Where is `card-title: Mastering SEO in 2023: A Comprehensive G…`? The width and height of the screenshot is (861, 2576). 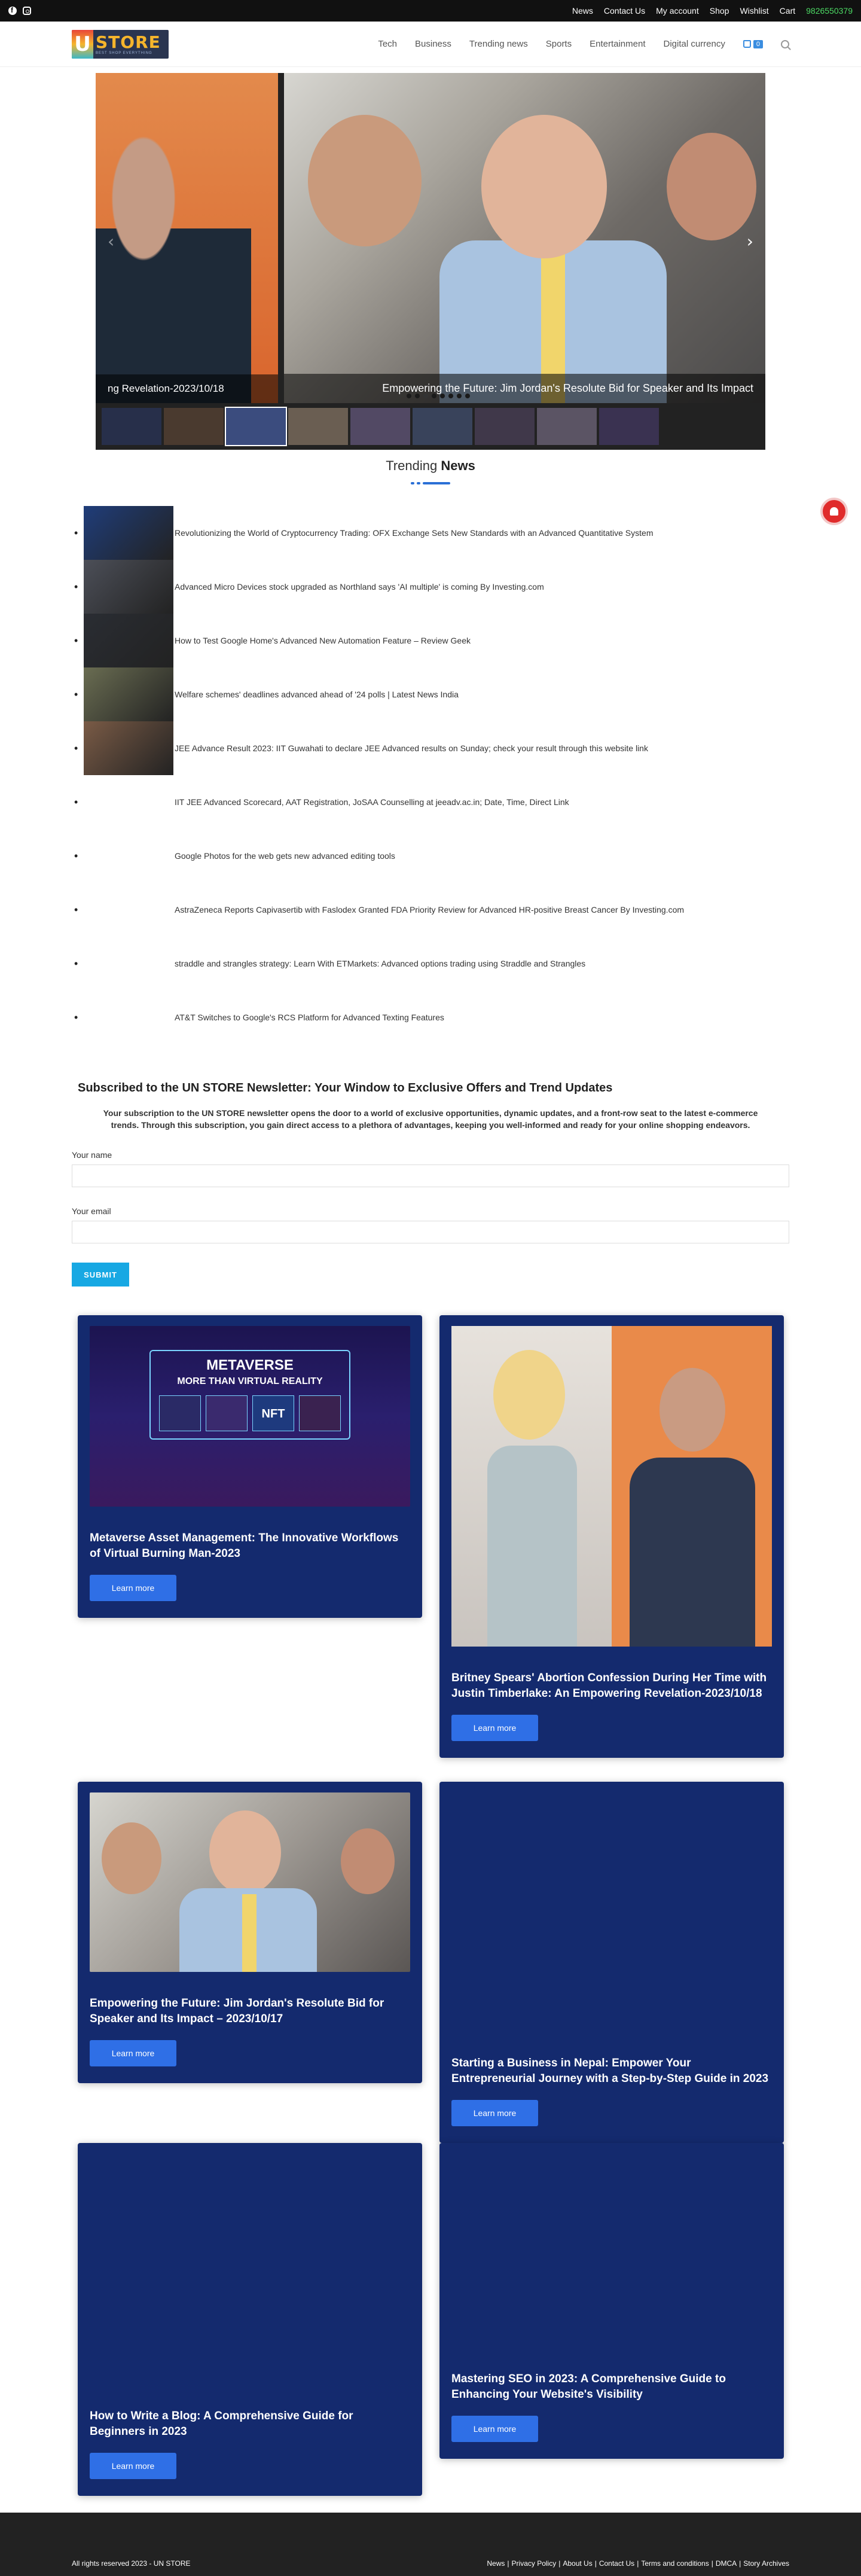
card-title: Mastering SEO in 2023: A Comprehensive G… is located at coordinates (611, 2387).